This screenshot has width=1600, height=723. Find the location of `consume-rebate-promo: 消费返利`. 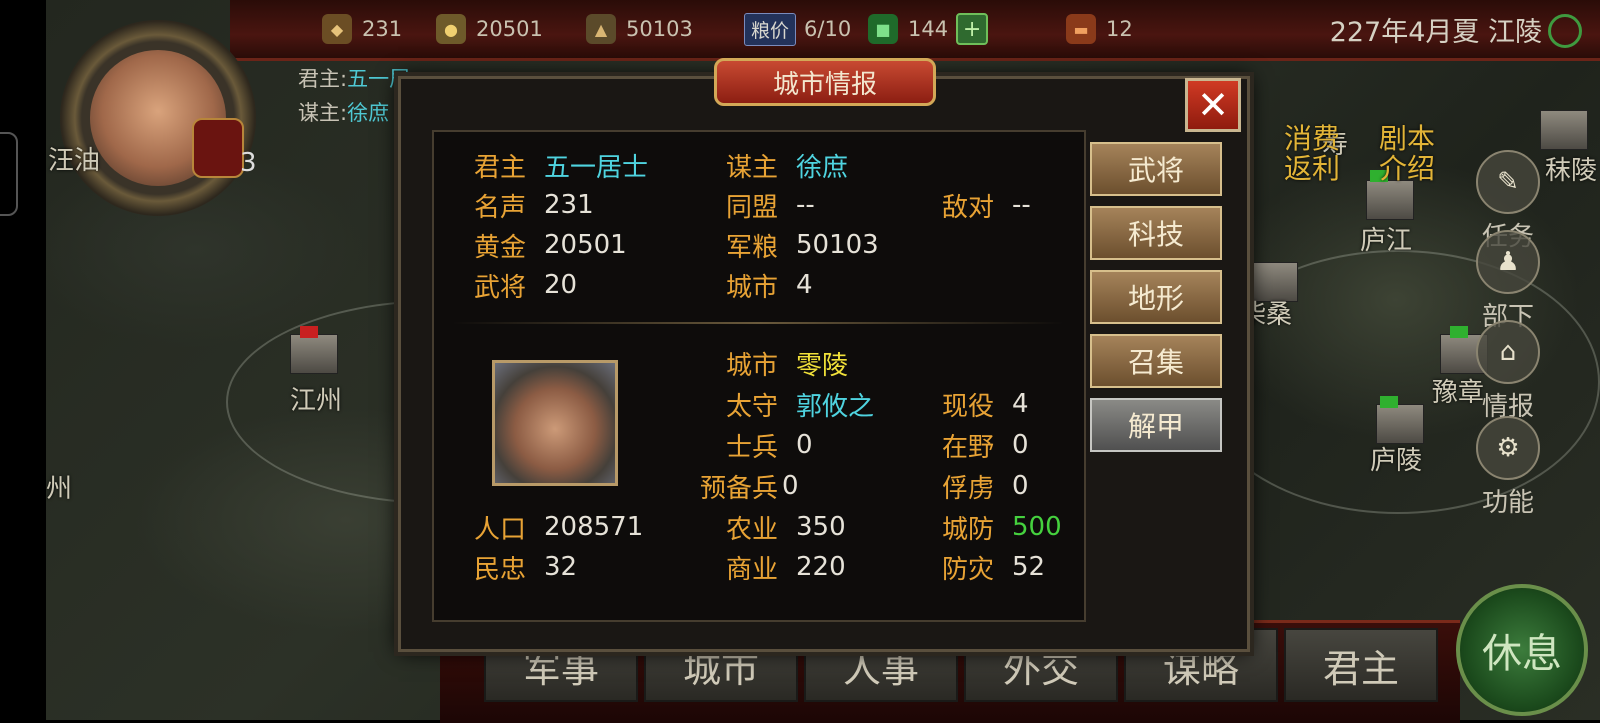

consume-rebate-promo: 消费返利 is located at coordinates (1312, 154).